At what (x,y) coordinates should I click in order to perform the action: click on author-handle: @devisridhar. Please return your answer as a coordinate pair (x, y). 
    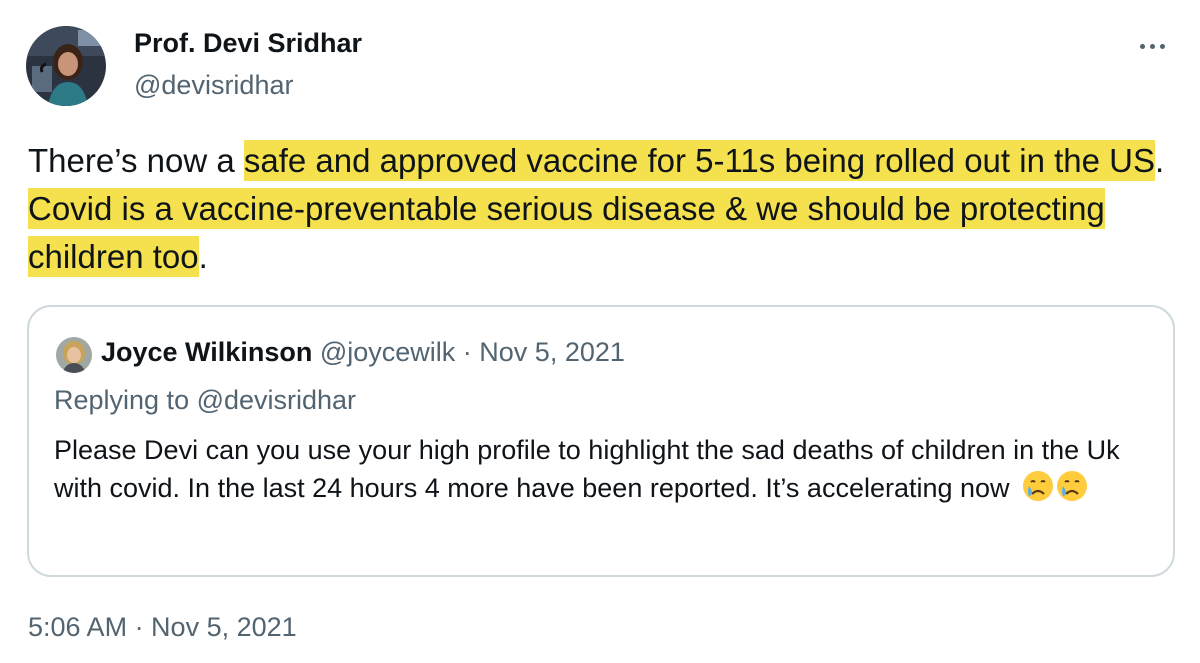
    Looking at the image, I should click on (213, 85).